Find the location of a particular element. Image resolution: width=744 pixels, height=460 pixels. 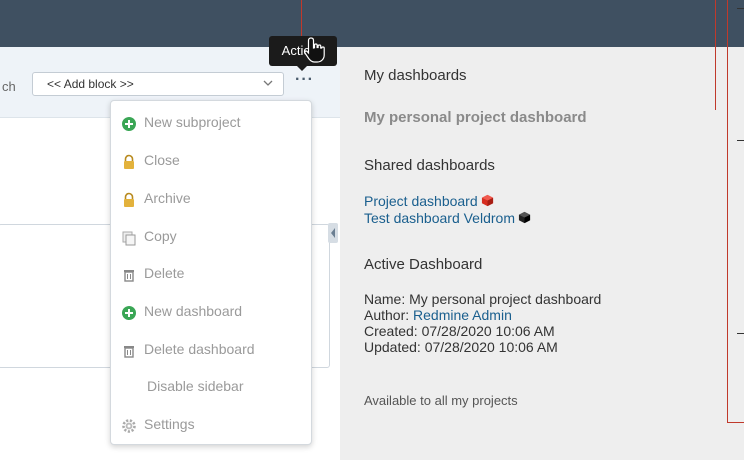

menu-item-label: Close is located at coordinates (162, 160).